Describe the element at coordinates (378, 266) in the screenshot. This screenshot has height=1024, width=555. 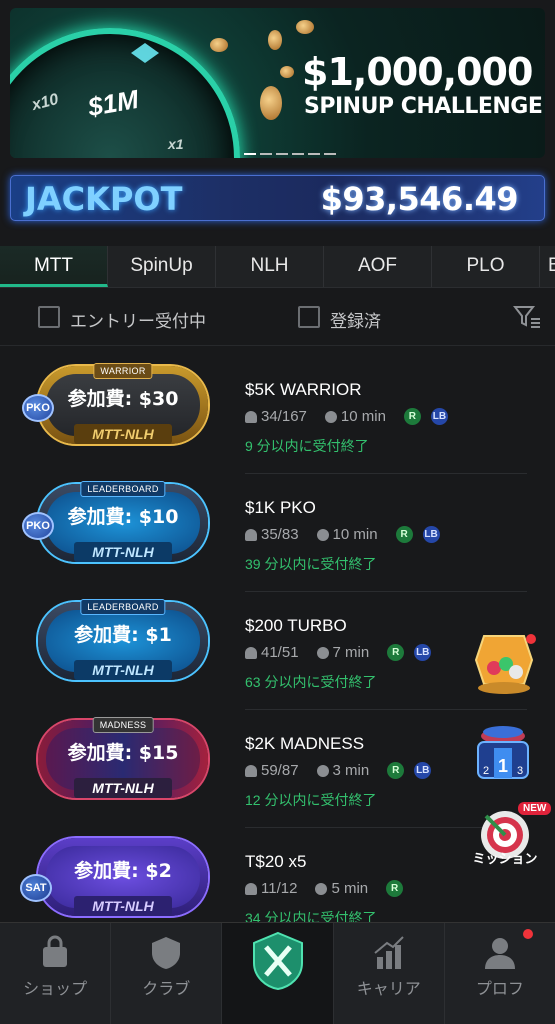
I see `tab-aof: AOF` at that location.